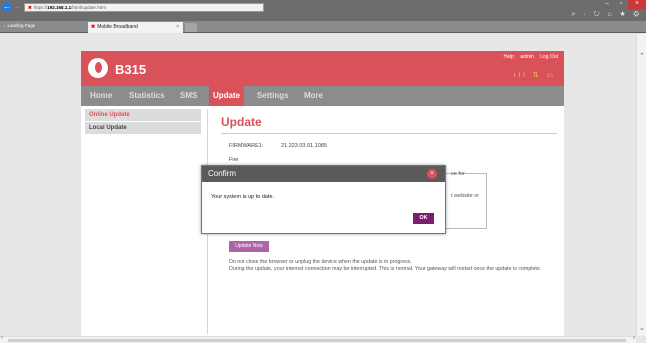  Describe the element at coordinates (131, 69) in the screenshot. I see `device-model: B315` at that location.